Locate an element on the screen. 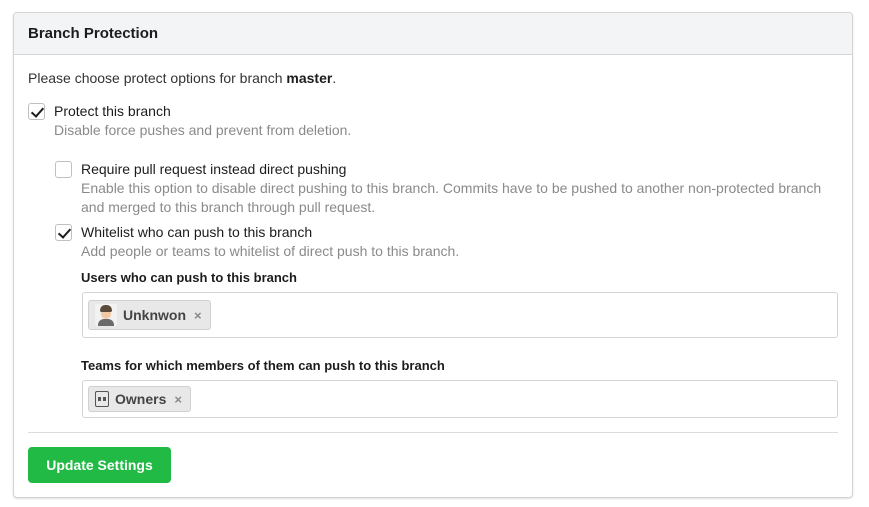 Image resolution: width=869 pixels, height=507 pixels. remove-user-icon: × is located at coordinates (198, 315).